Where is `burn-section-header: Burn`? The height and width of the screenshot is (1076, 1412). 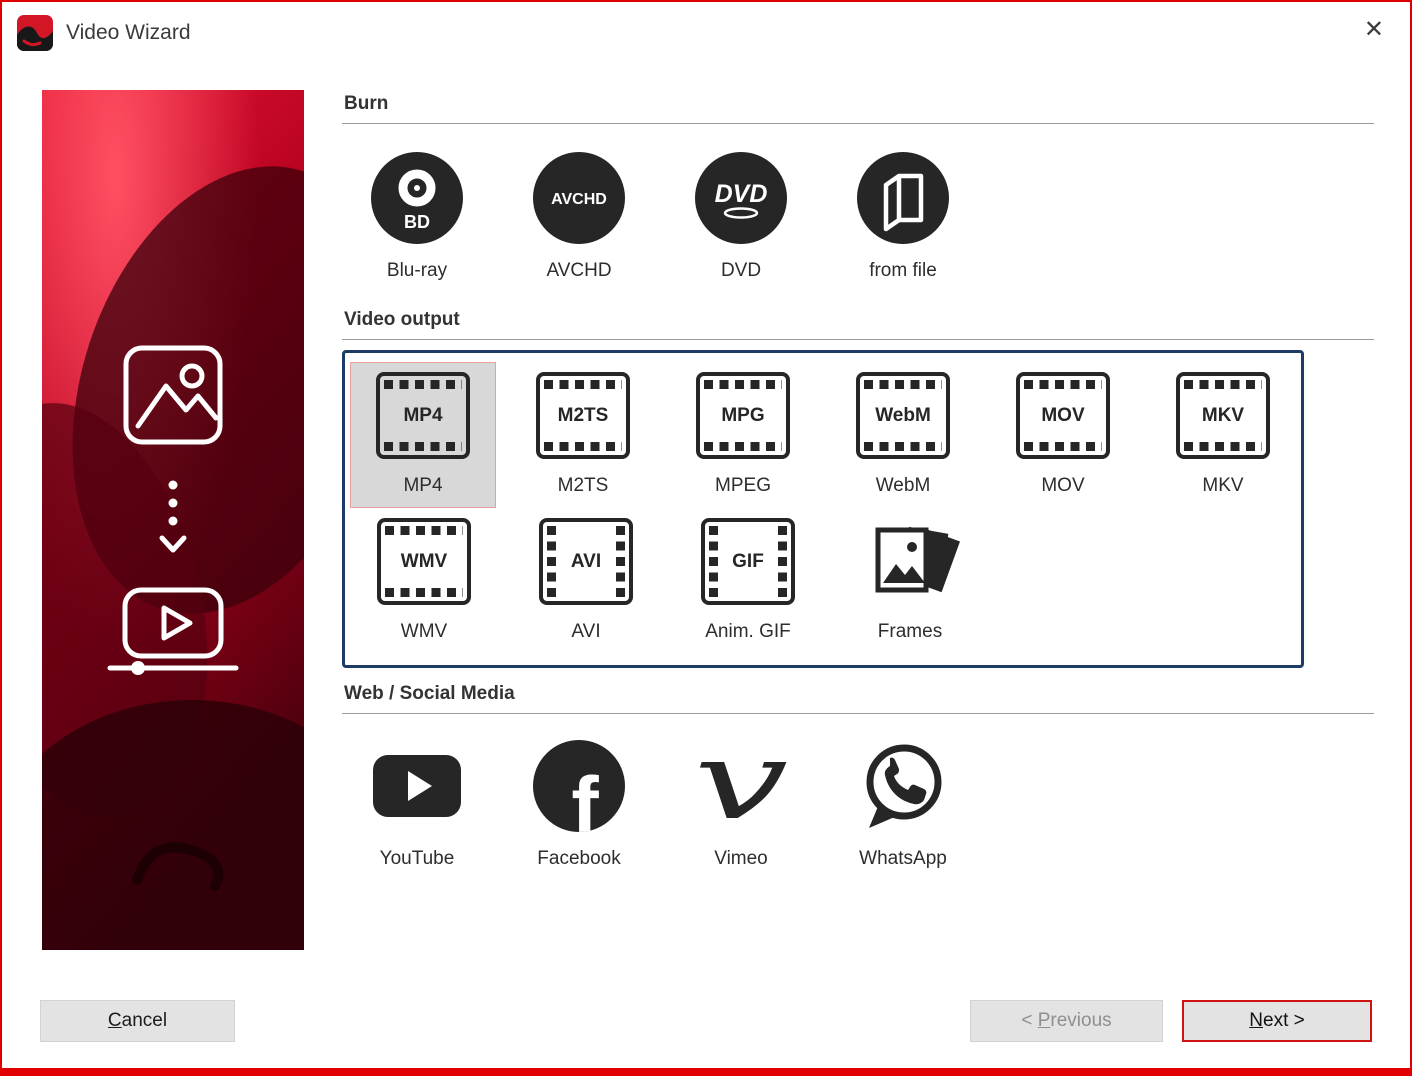
burn-section-header: Burn is located at coordinates (858, 107).